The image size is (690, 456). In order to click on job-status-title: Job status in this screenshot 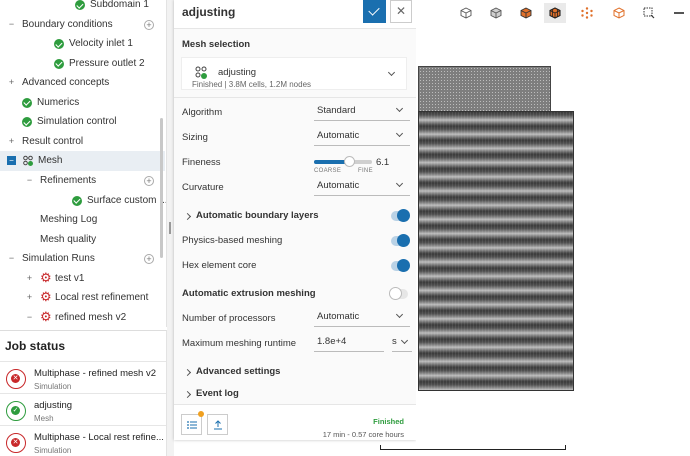, I will do `click(35, 346)`.